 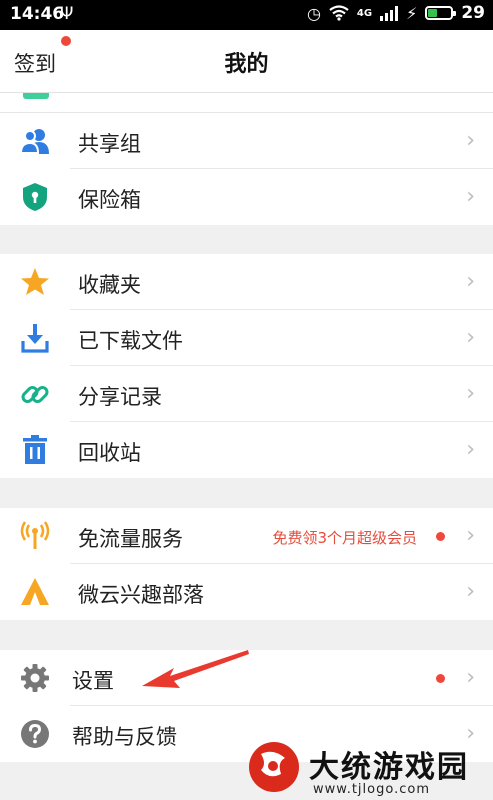 I want to click on menu-item-recycle-bin: 回收站 ›, so click(x=246, y=450).